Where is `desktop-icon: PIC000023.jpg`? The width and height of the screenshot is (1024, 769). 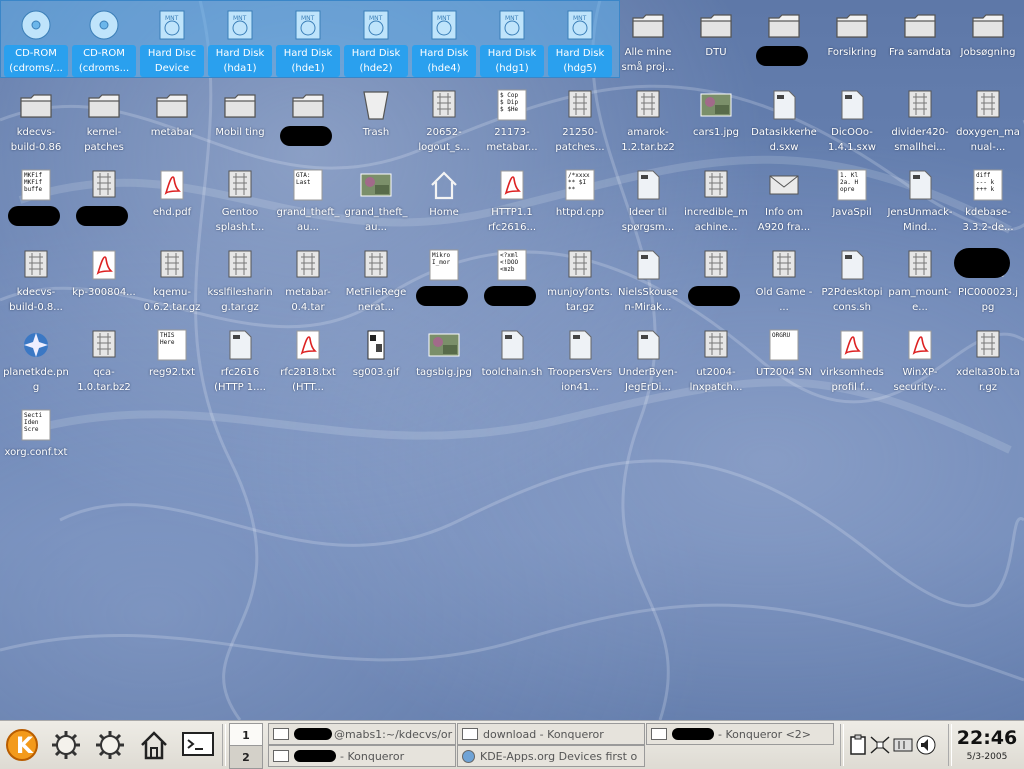 desktop-icon: PIC000023.jpg is located at coordinates (988, 283).